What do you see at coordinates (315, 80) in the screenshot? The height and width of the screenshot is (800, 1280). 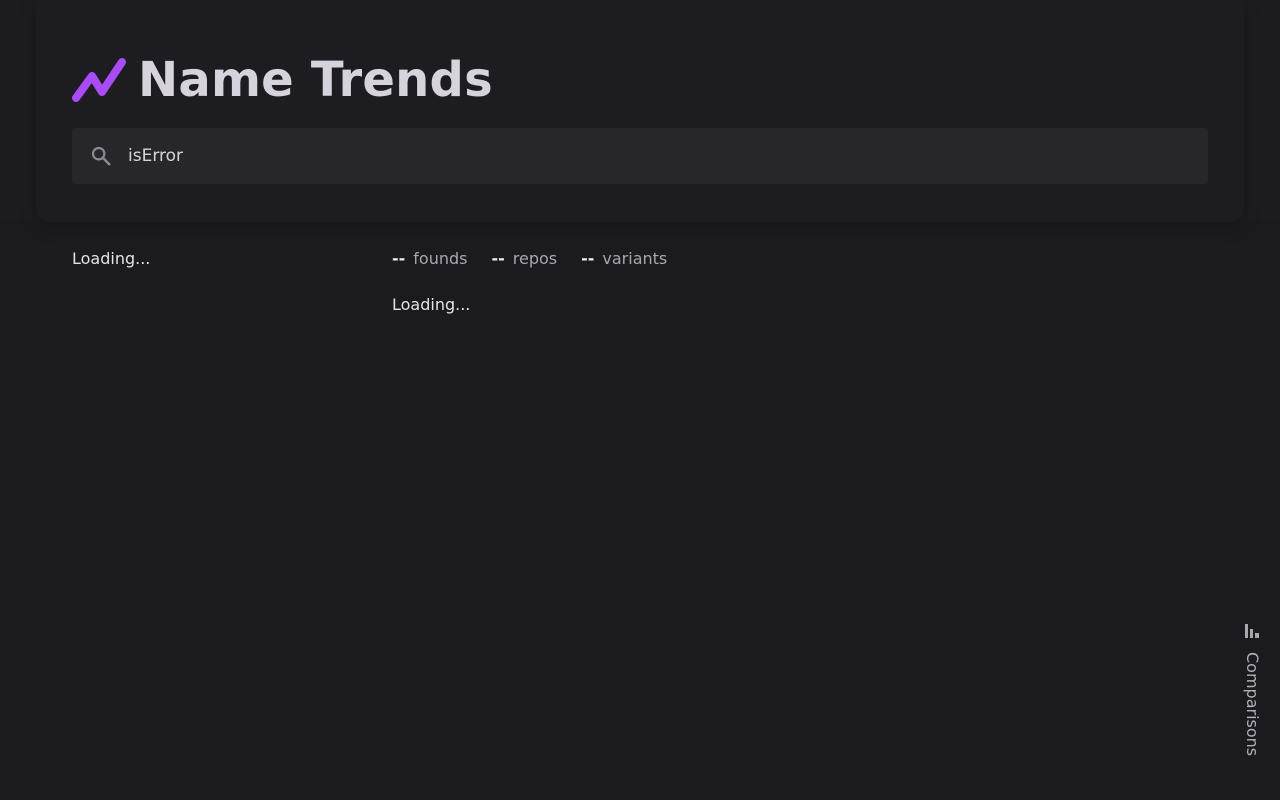 I see `page-title: Name Trends` at bounding box center [315, 80].